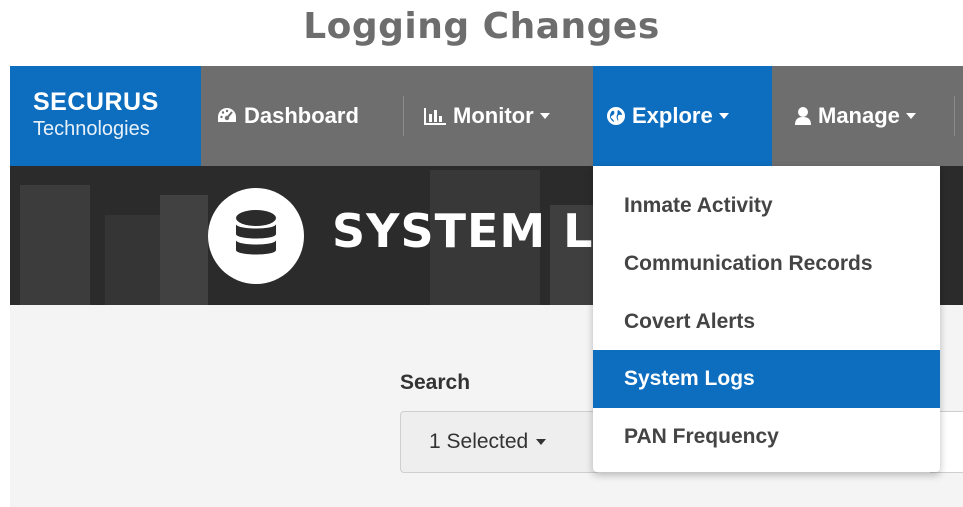 Image resolution: width=963 pixels, height=507 pixels. I want to click on nav-monitor-label: Monitor, so click(493, 115).